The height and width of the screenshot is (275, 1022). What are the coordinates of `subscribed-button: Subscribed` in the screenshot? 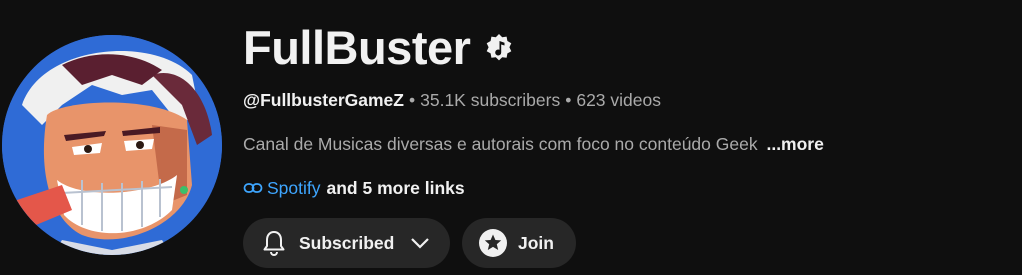 It's located at (346, 243).